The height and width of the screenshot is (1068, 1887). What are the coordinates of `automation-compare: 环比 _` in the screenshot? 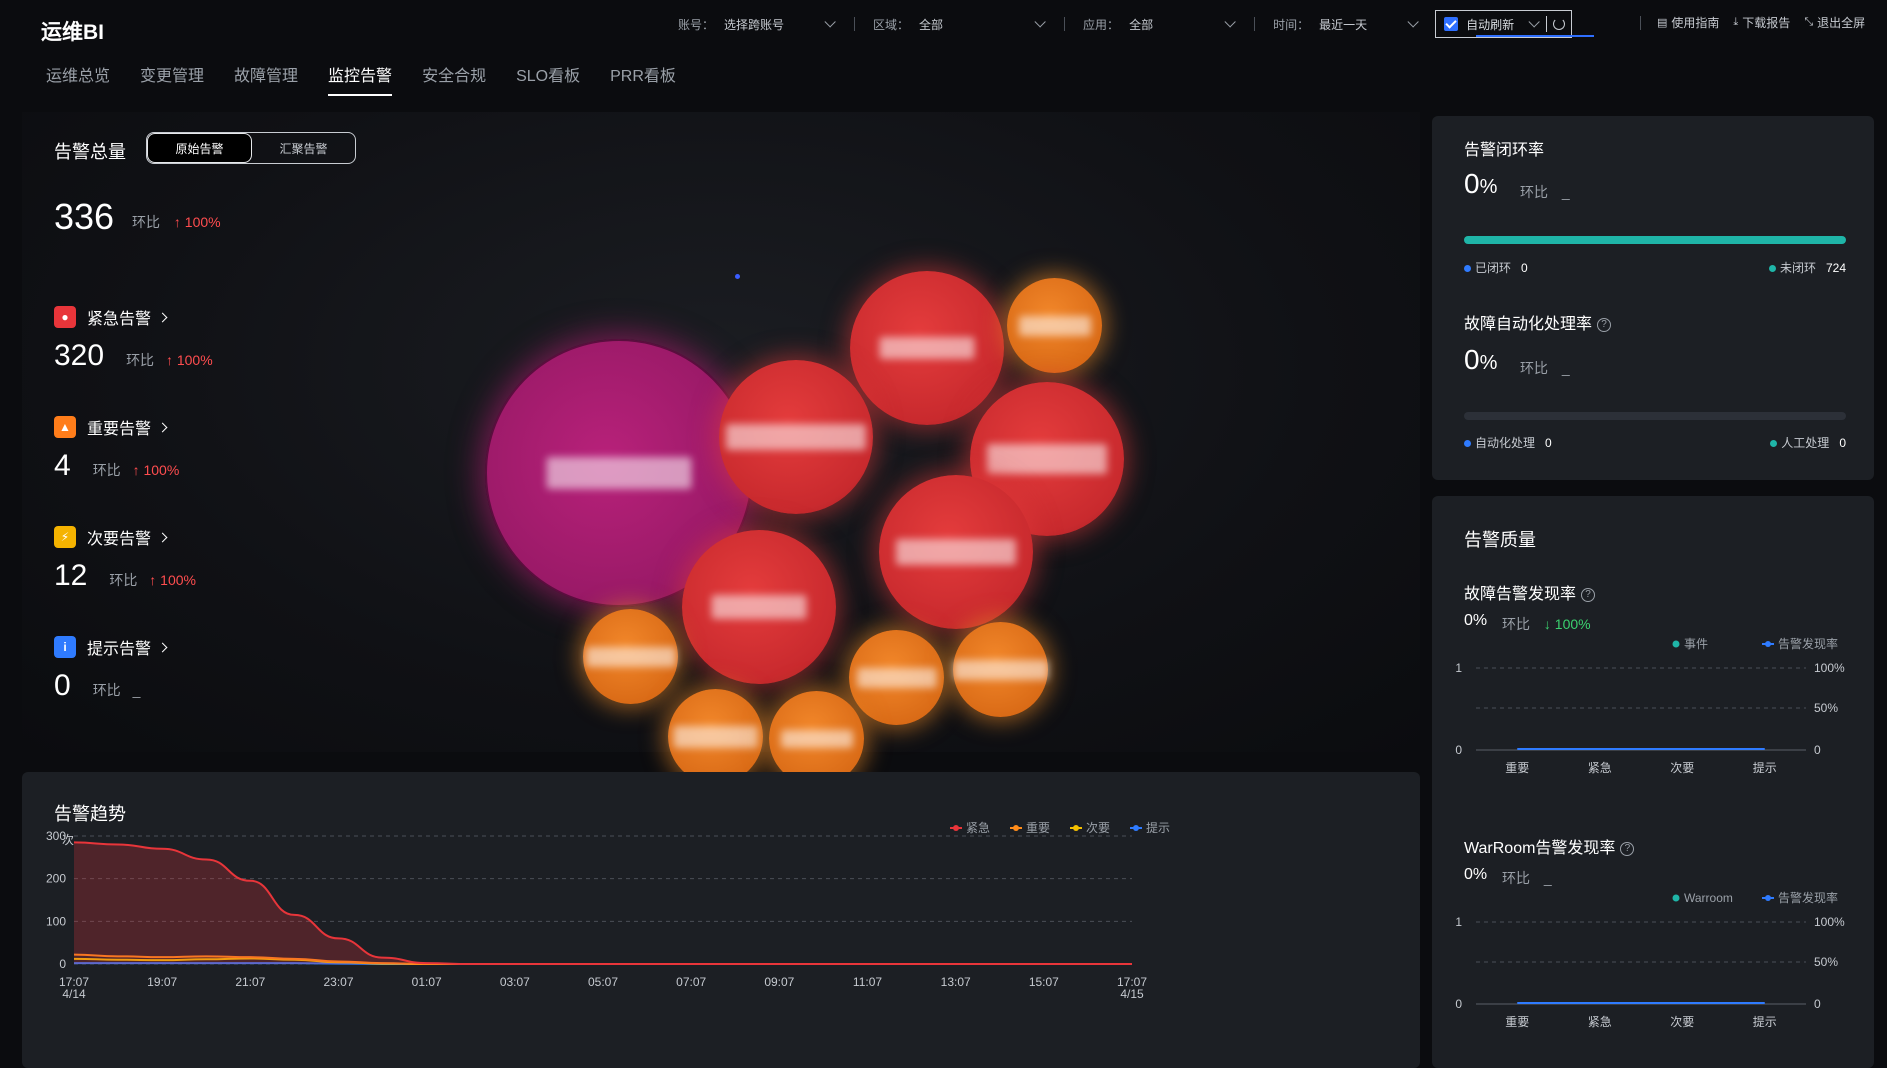 It's located at (1545, 368).